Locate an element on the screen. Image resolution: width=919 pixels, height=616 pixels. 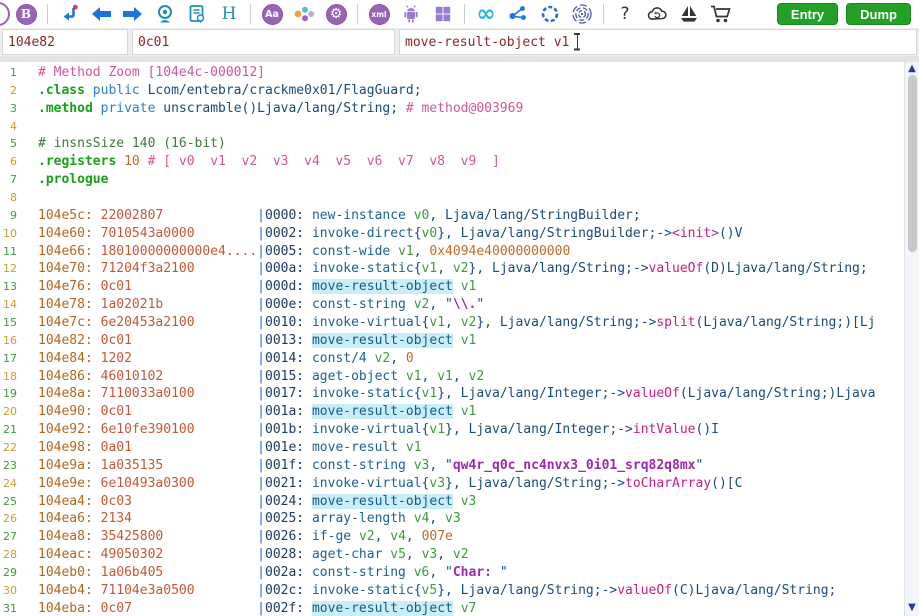
infinity-glyph: ∞ is located at coordinates (486, 13).